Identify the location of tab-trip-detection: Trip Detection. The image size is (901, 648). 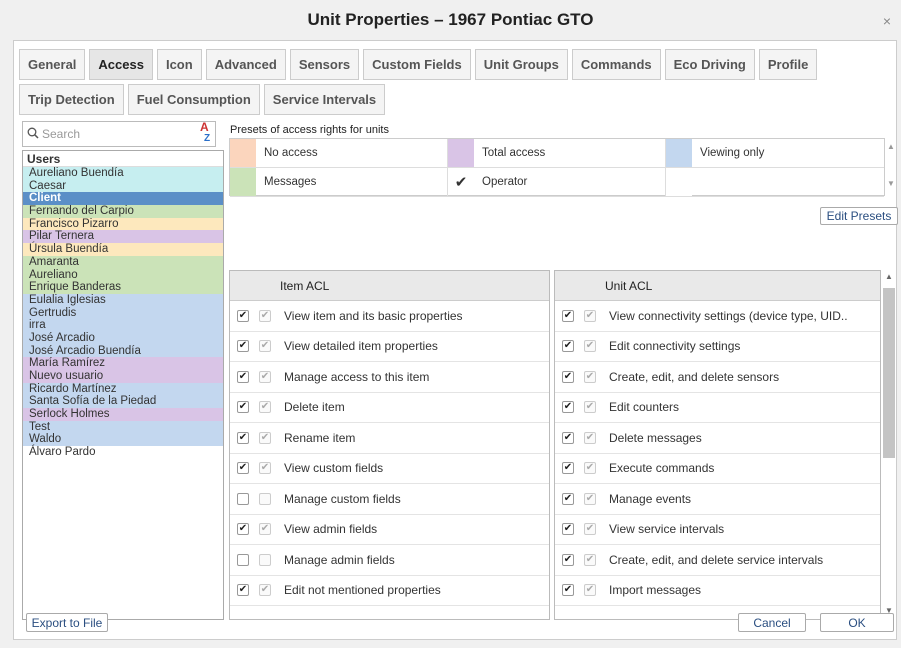
(71, 99).